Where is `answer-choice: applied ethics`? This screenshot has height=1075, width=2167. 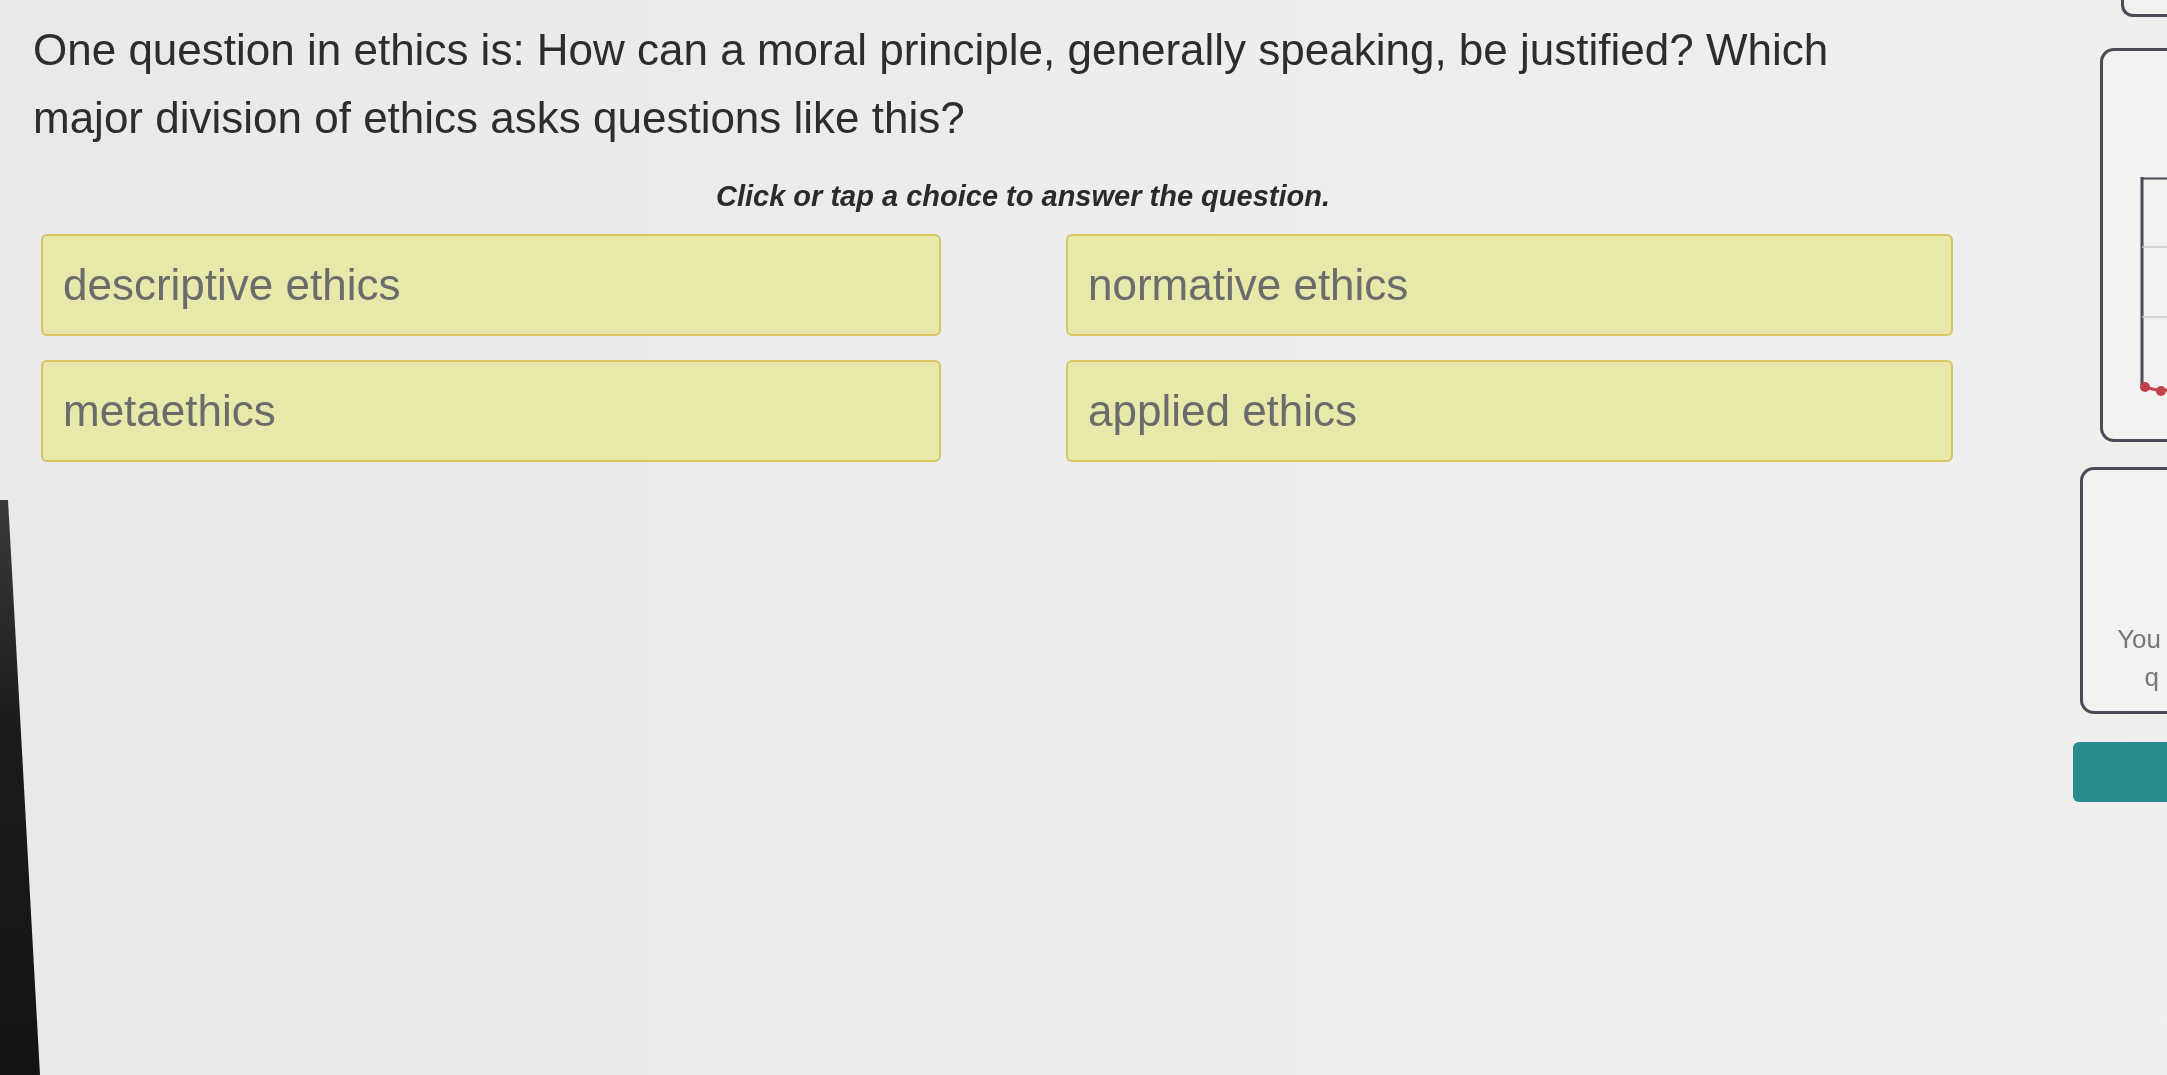
answer-choice: applied ethics is located at coordinates (1509, 411).